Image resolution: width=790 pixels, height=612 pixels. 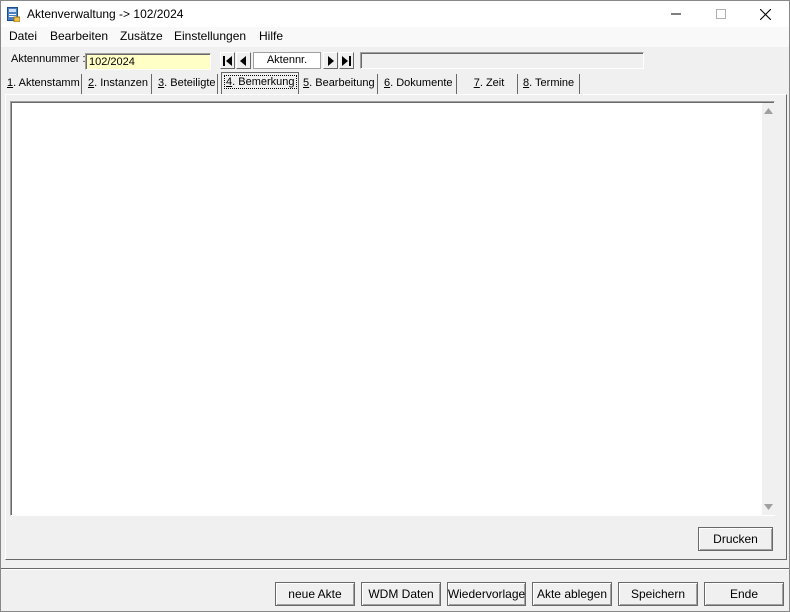 What do you see at coordinates (287, 60) in the screenshot?
I see `record-field-label: Aktennr.` at bounding box center [287, 60].